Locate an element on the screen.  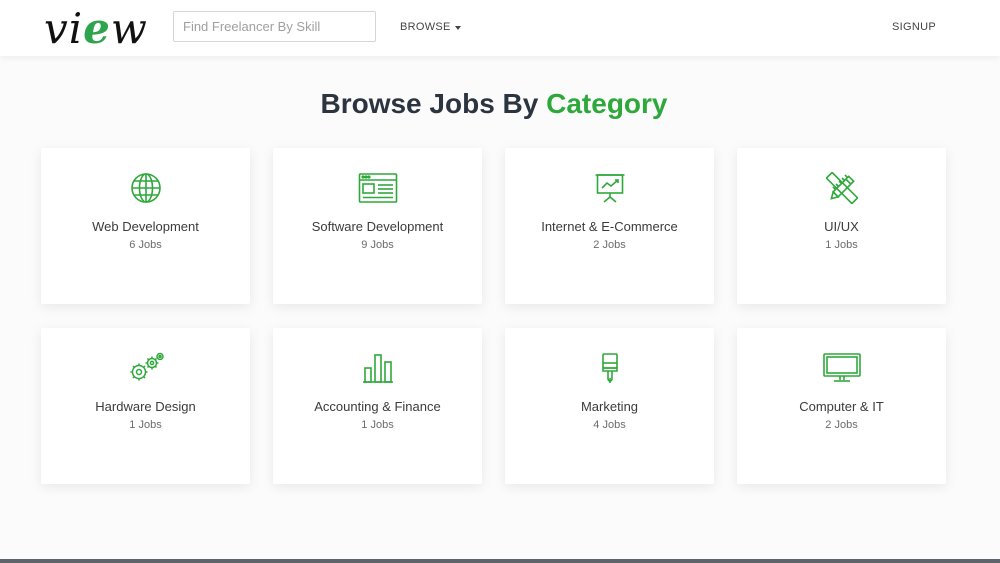
category-card-hardware-design: Hardware Design 1 Jobs is located at coordinates (145, 406).